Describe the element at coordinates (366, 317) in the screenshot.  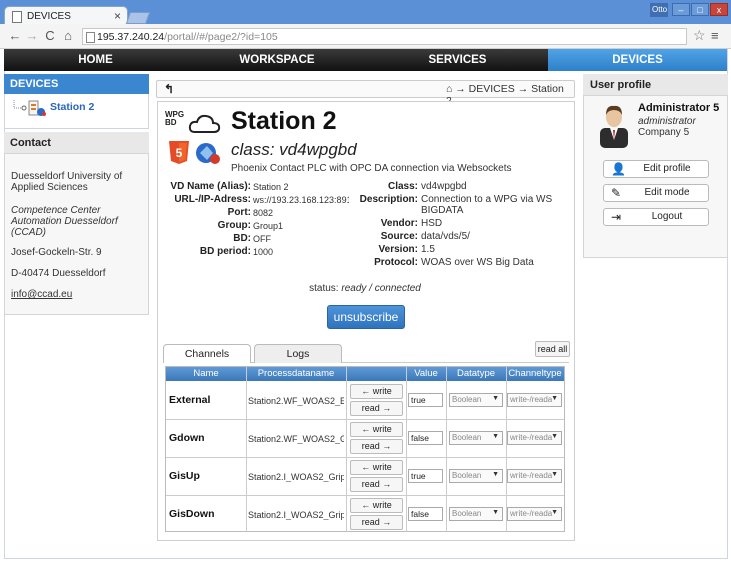
I see `unsubscribe-button: unsubscribe` at that location.